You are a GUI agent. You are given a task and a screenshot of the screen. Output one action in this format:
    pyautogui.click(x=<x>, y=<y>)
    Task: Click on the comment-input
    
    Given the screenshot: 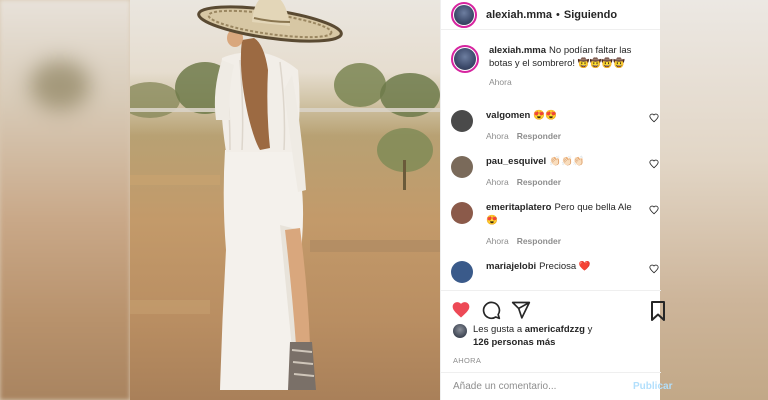 What is the action you would take?
    pyautogui.click(x=538, y=386)
    